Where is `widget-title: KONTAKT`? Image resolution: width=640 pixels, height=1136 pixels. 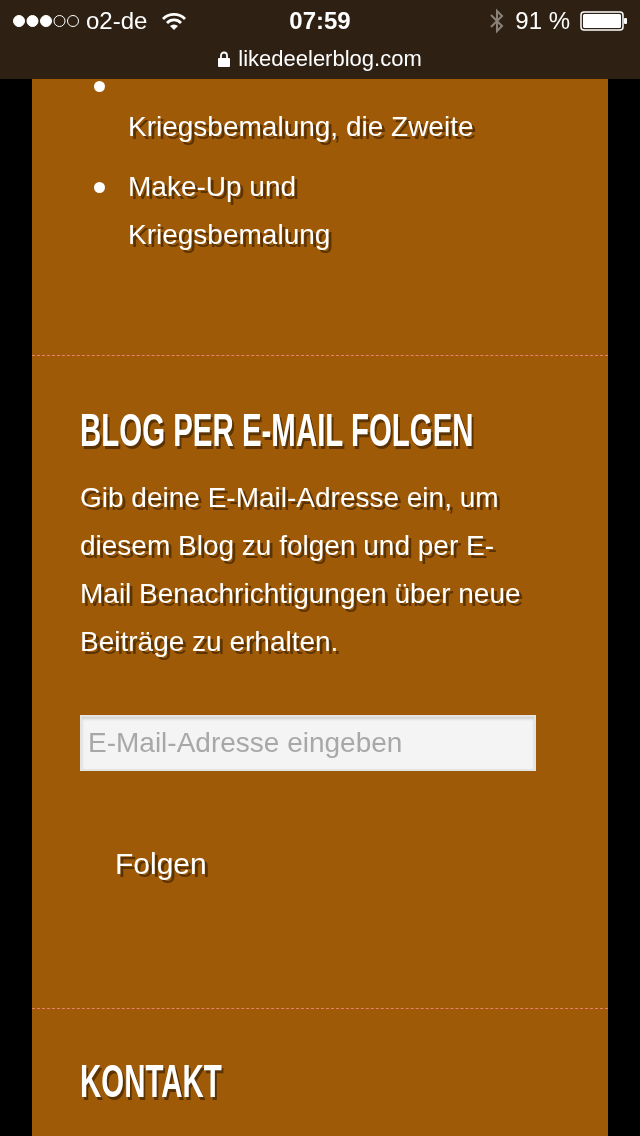 widget-title: KONTAKT is located at coordinates (151, 1081).